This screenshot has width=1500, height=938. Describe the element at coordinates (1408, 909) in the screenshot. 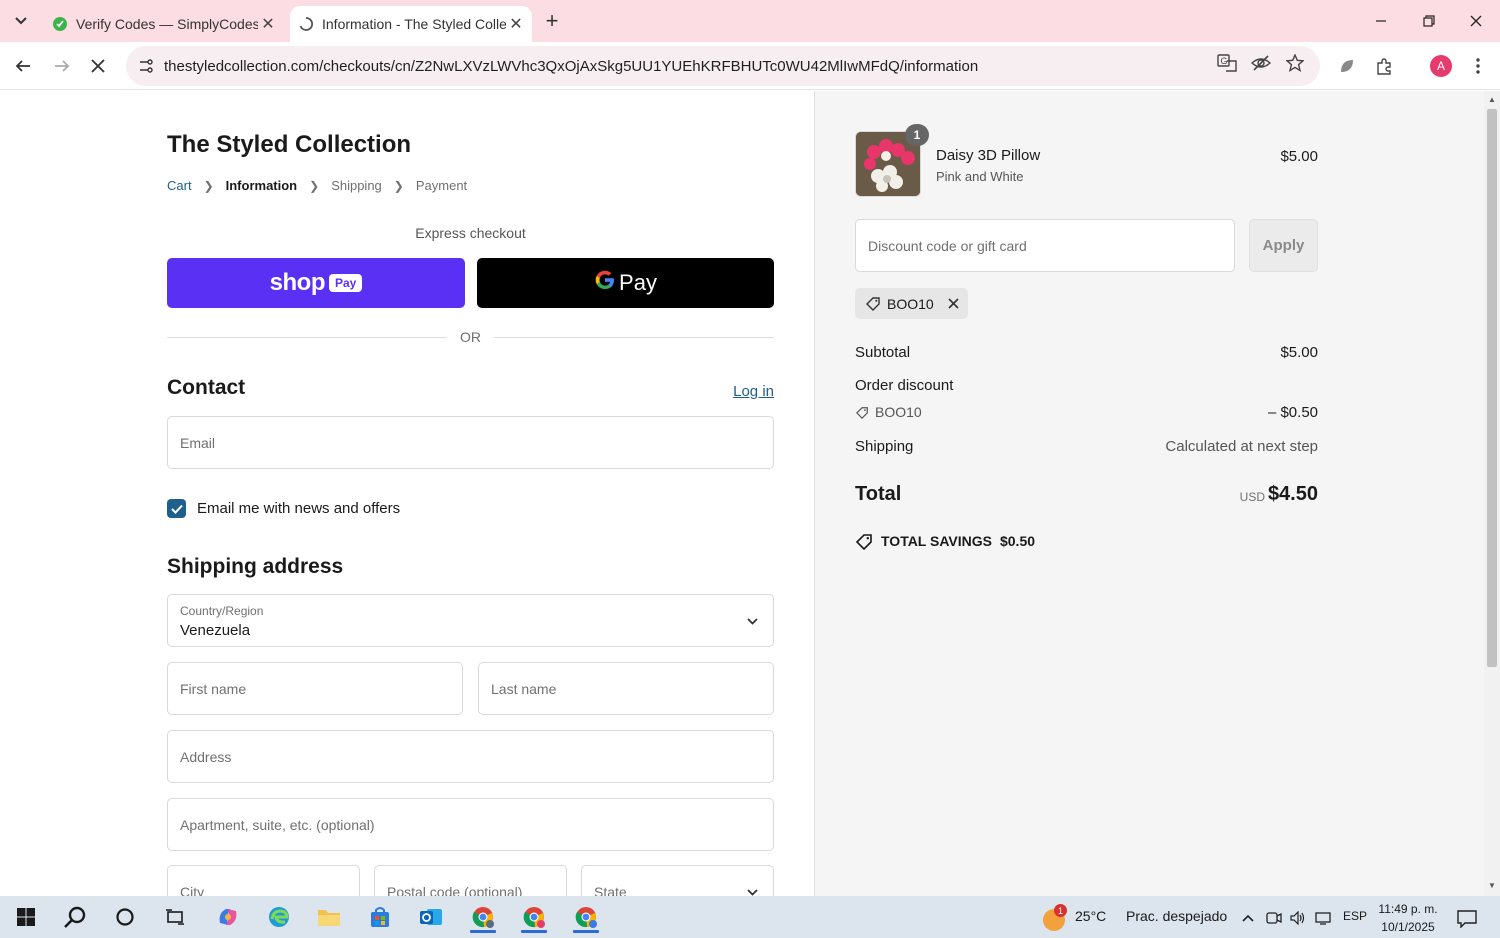

I see `clock-time: 11:49 p. m.` at that location.